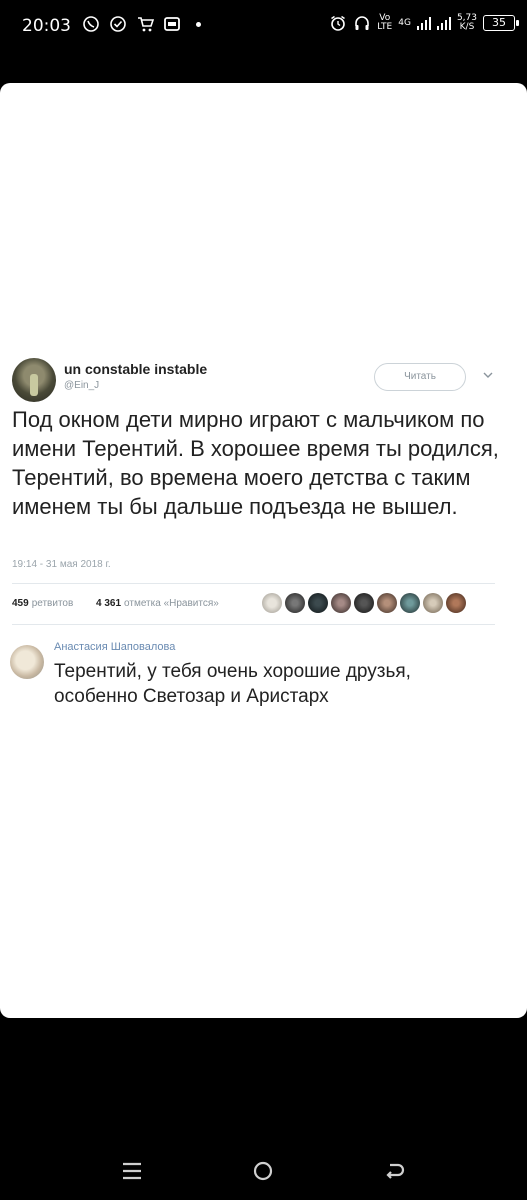 Image resolution: width=527 pixels, height=1200 pixels. I want to click on tweet-timestamp: 19:14 - 31 мая 2018 г., so click(61, 564).